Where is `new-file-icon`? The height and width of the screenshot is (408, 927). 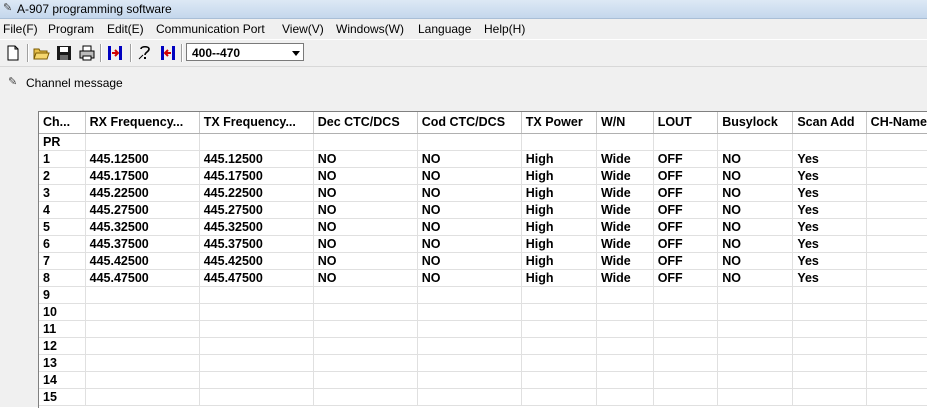 new-file-icon is located at coordinates (13, 53).